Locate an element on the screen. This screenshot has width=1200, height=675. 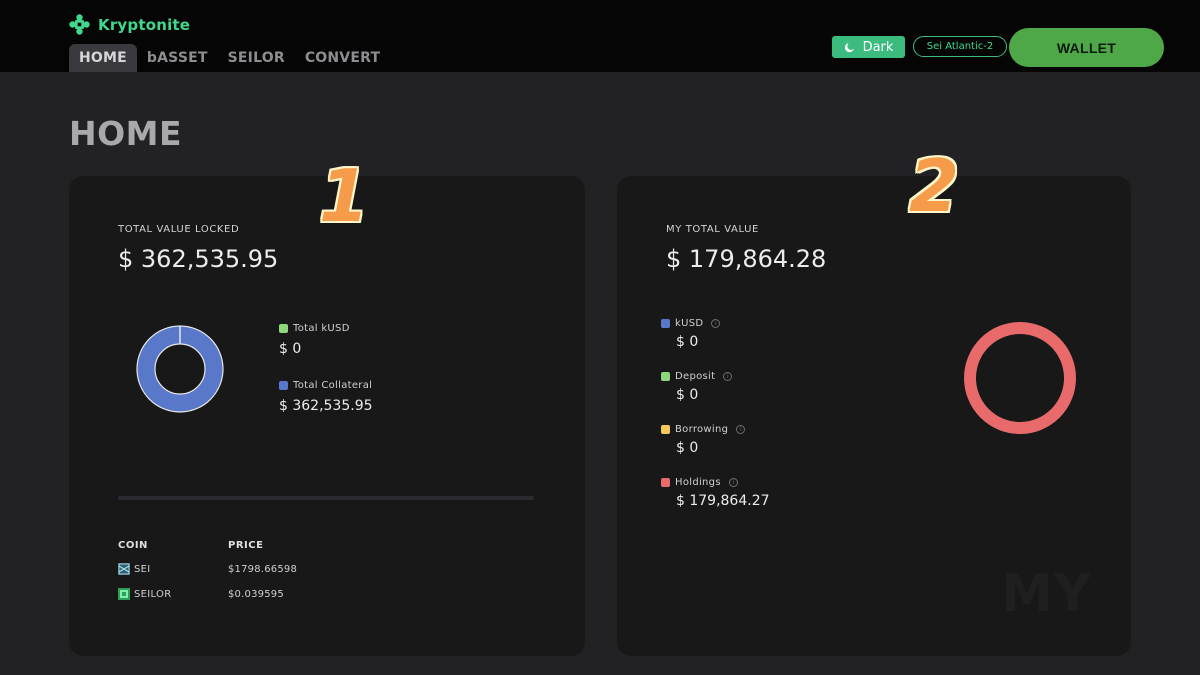
tvl-value: $ 362,535.95 is located at coordinates (198, 259).